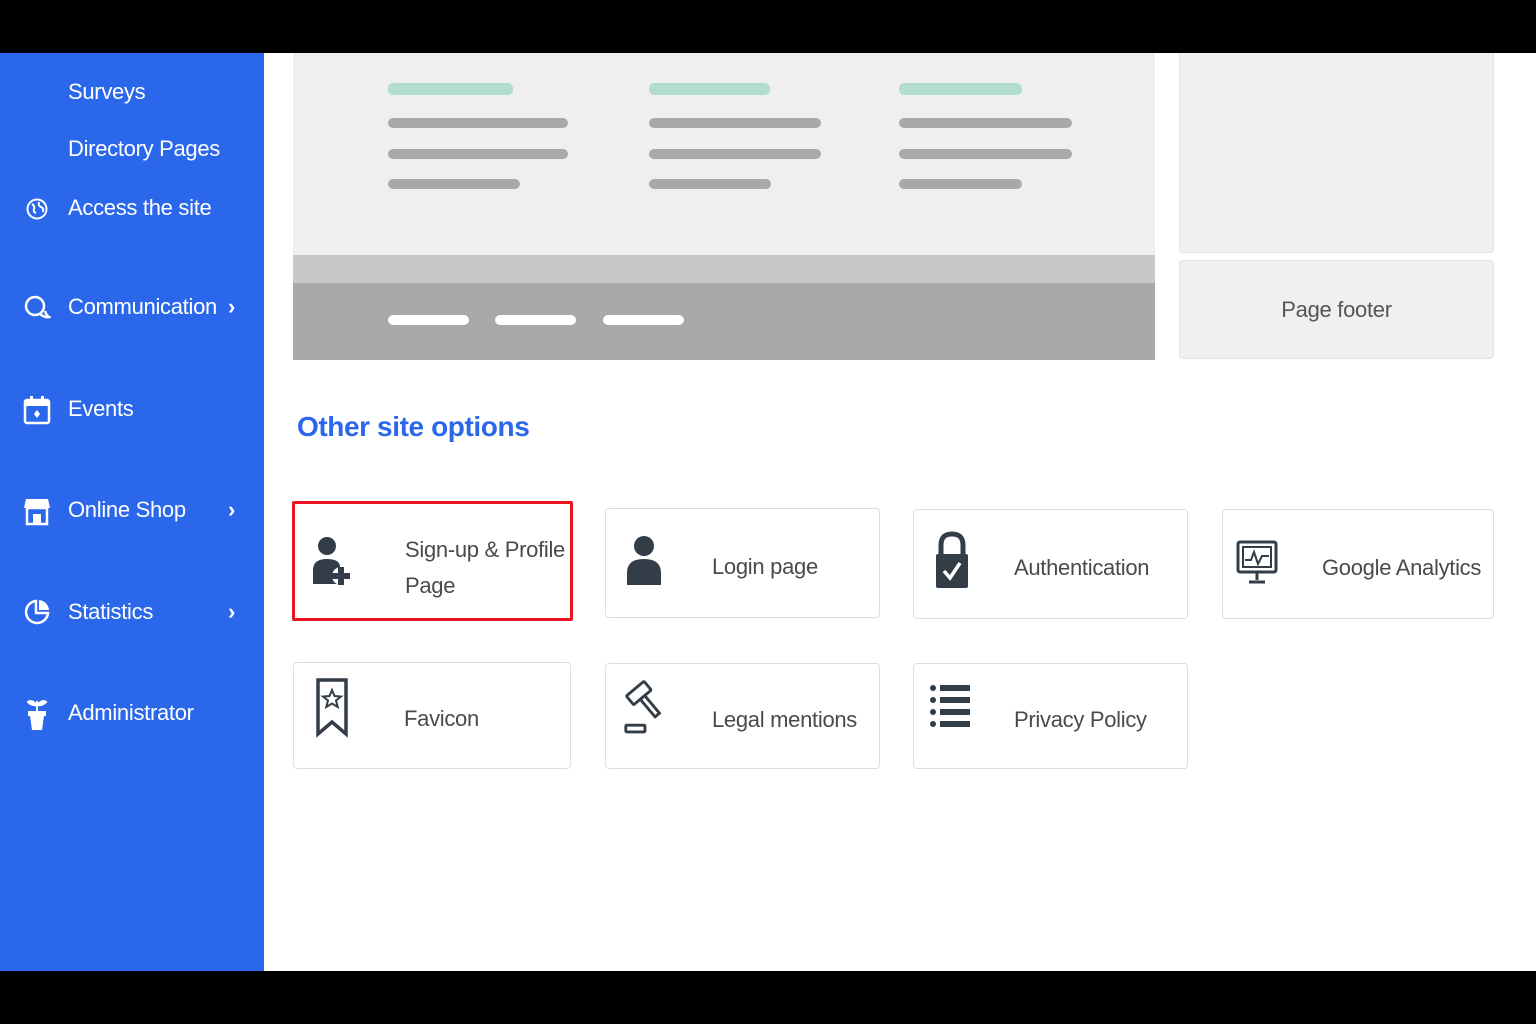 This screenshot has height=1024, width=1536. I want to click on list-icon, so click(950, 708).